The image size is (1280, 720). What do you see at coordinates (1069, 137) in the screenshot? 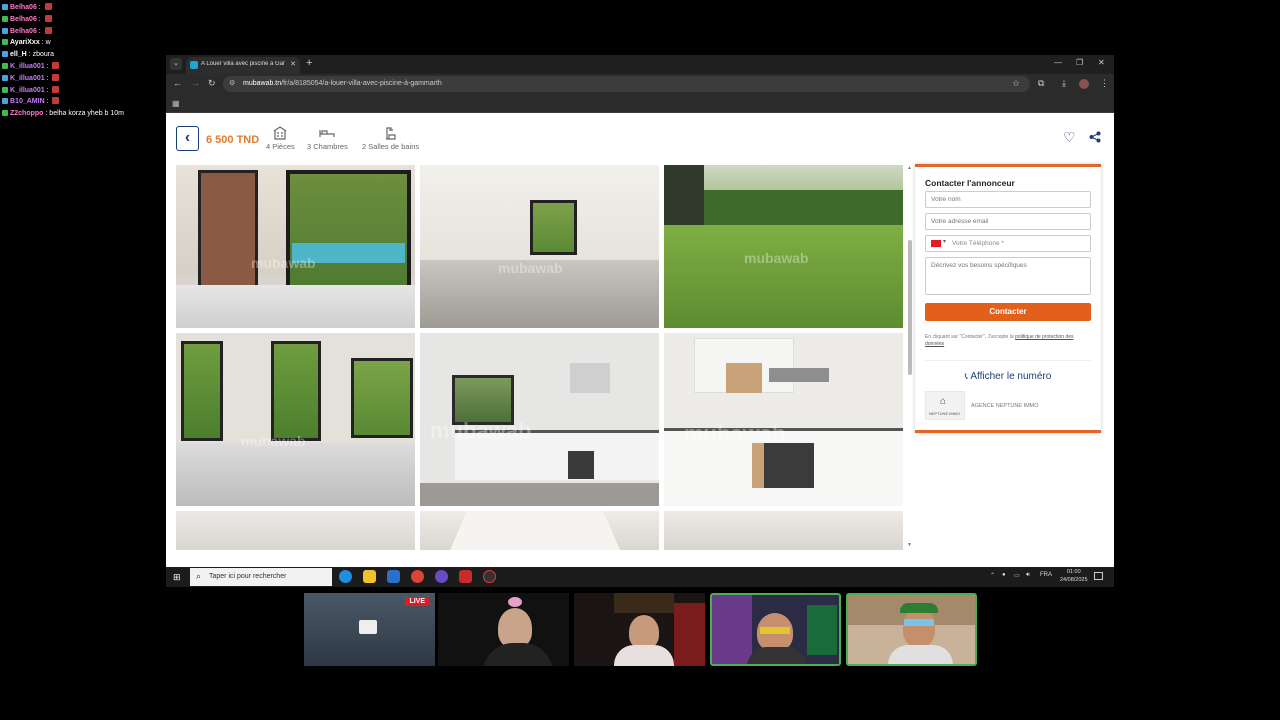
I see `favorite-heart-icon: ♡` at bounding box center [1069, 137].